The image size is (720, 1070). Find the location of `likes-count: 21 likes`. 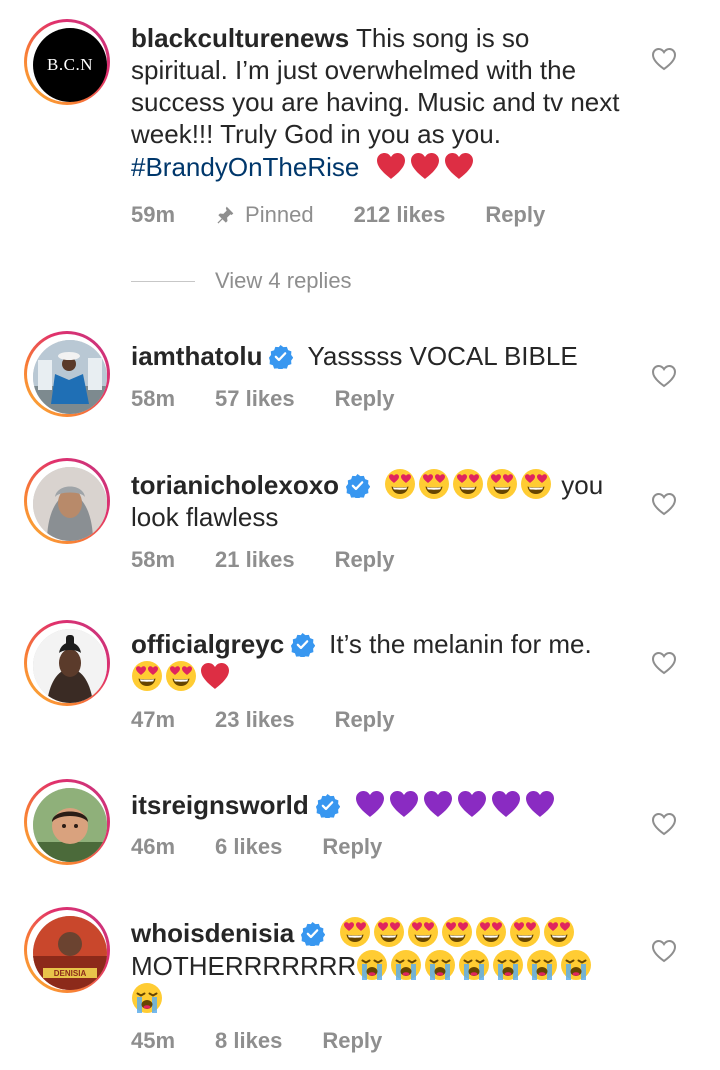

likes-count: 21 likes is located at coordinates (255, 560).